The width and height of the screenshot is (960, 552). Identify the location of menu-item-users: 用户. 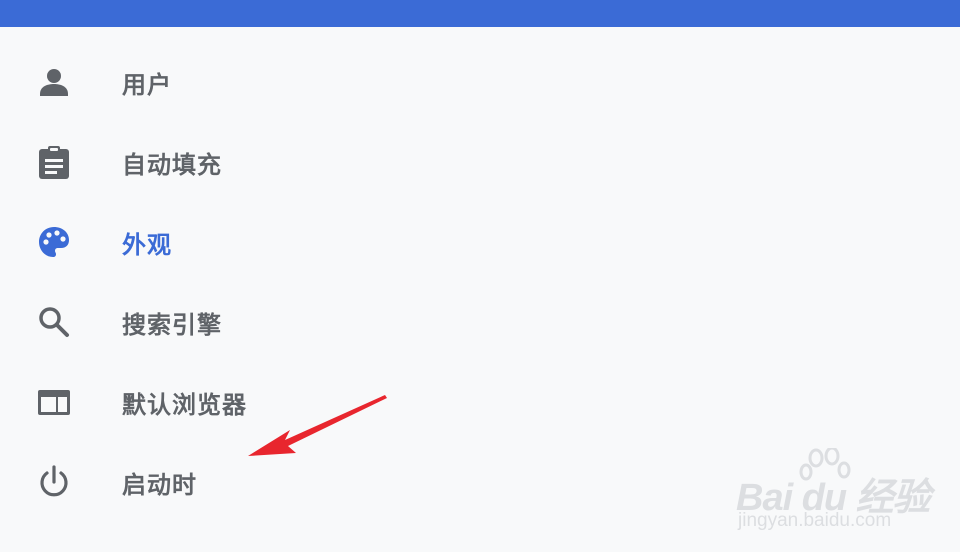
(480, 82).